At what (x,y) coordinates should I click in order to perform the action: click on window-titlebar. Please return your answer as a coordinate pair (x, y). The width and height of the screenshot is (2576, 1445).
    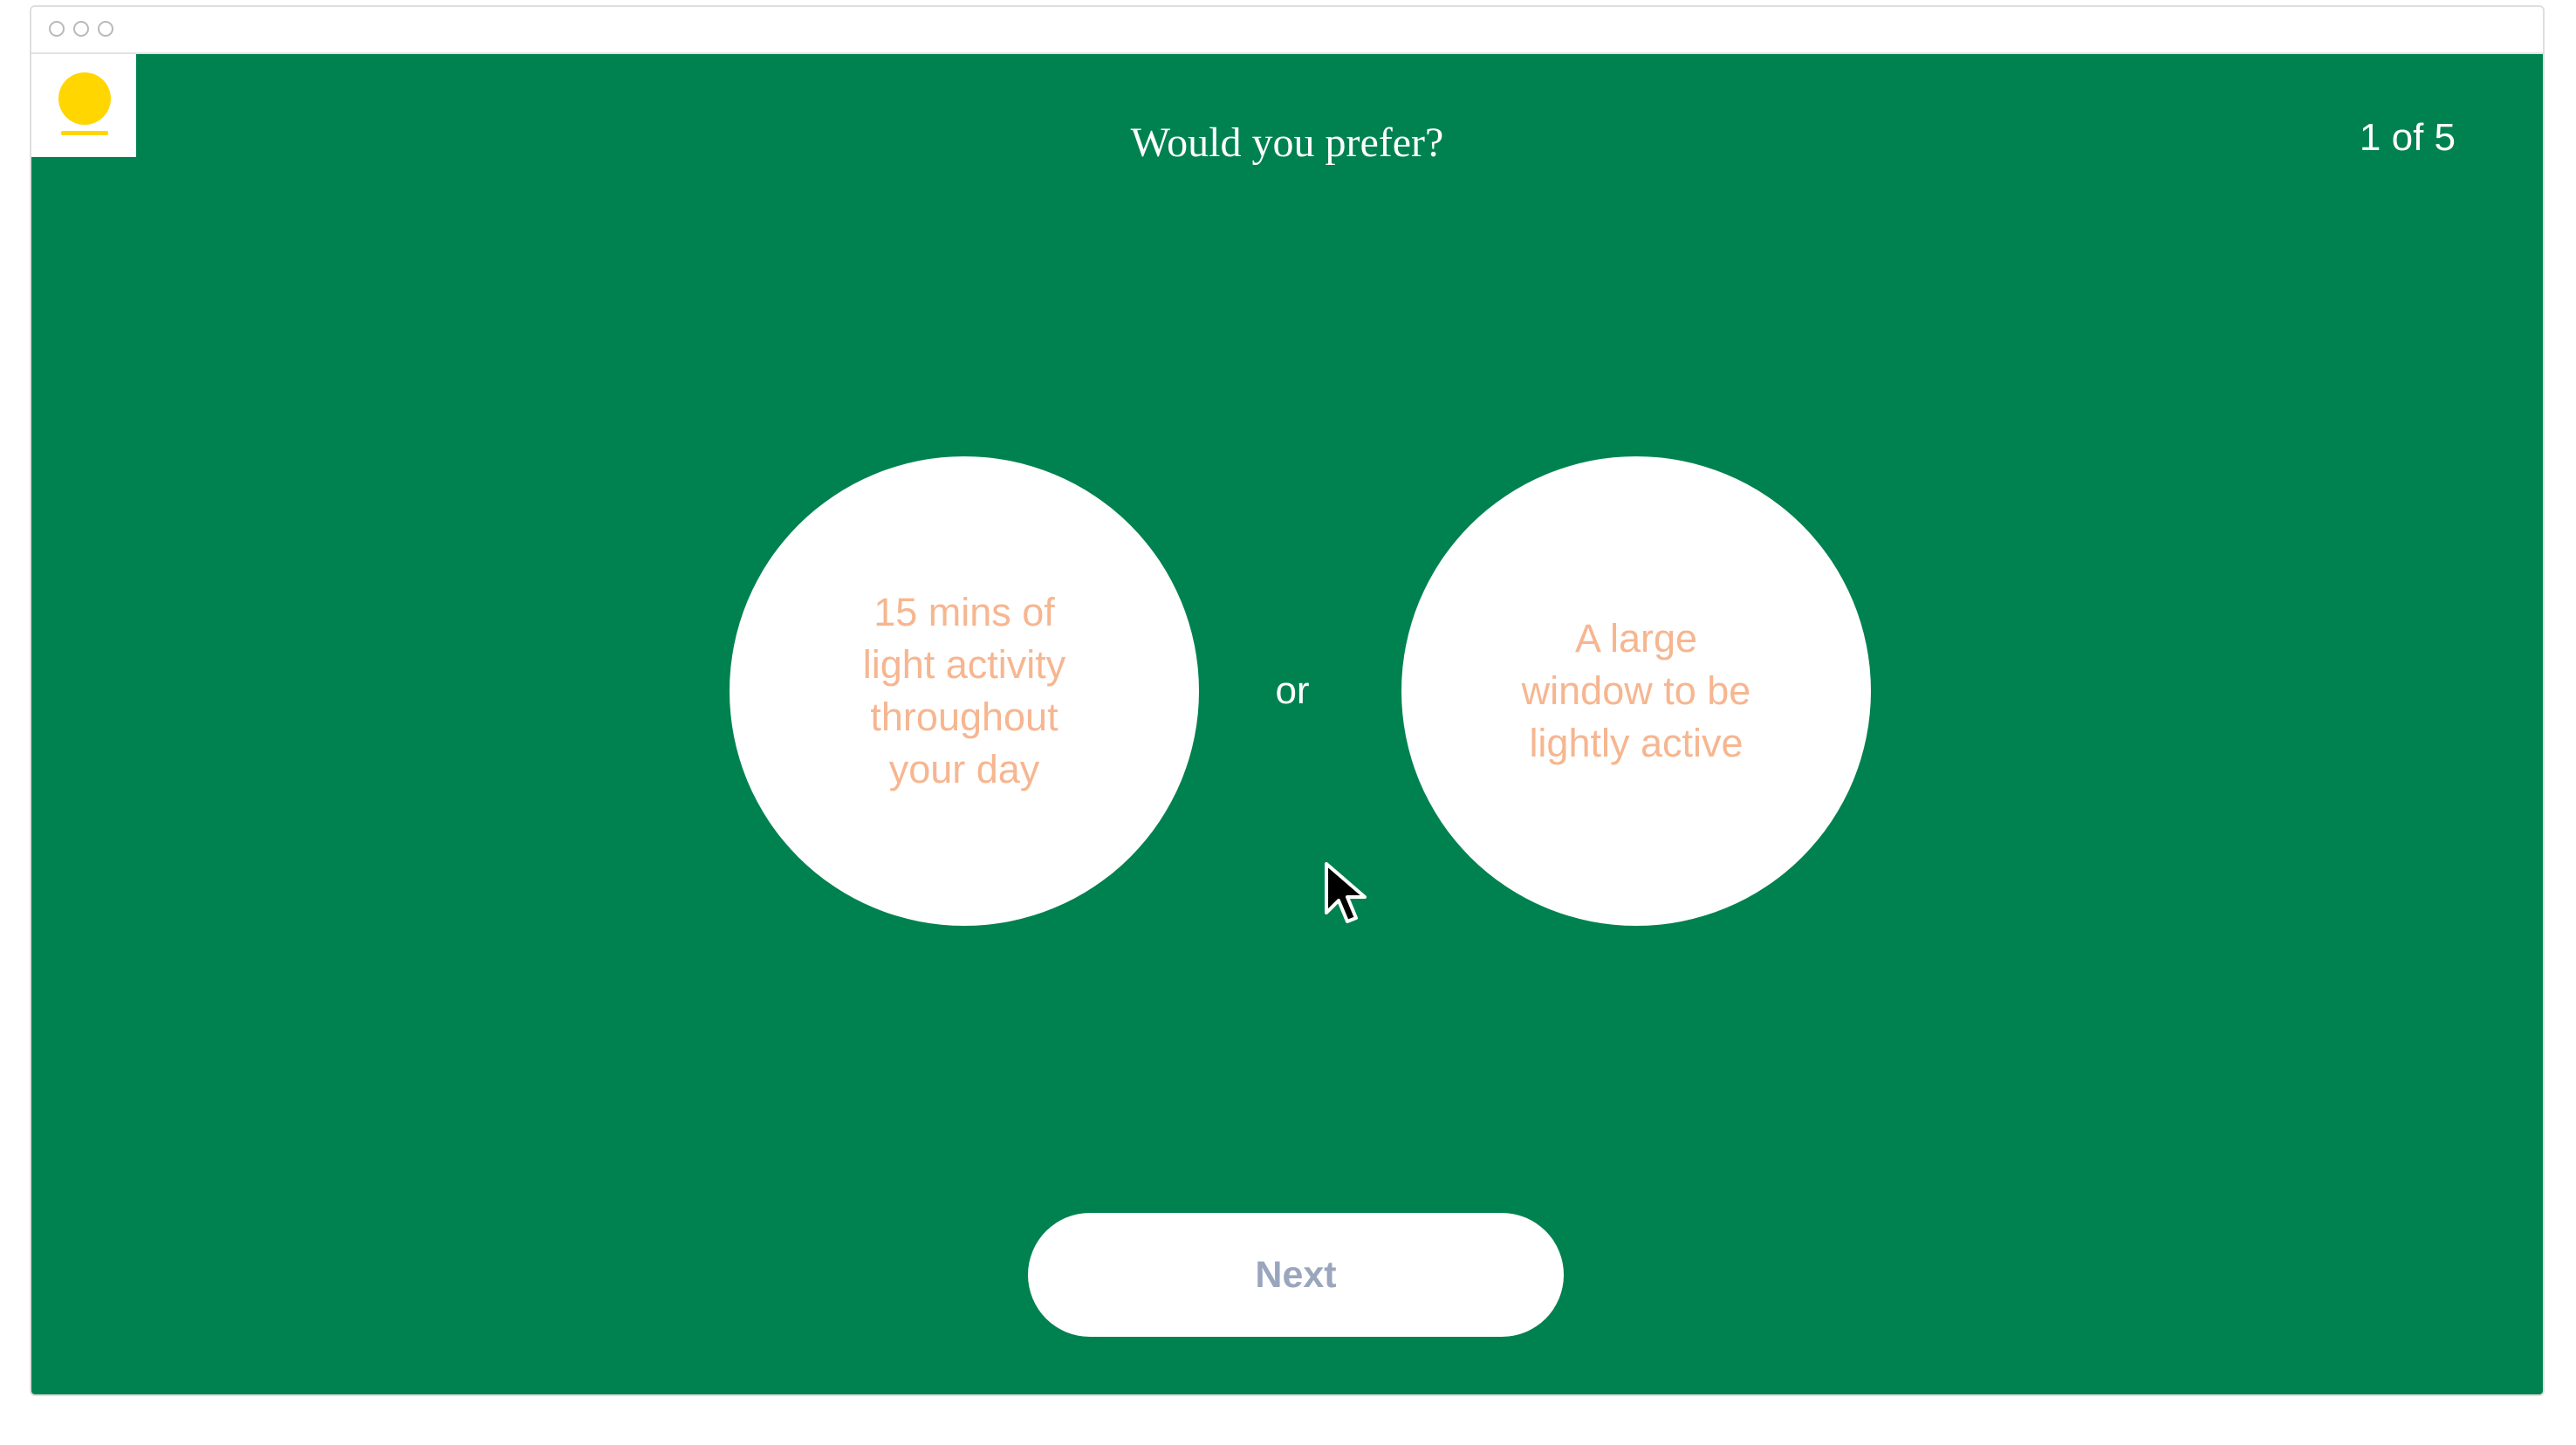
    Looking at the image, I should click on (1287, 30).